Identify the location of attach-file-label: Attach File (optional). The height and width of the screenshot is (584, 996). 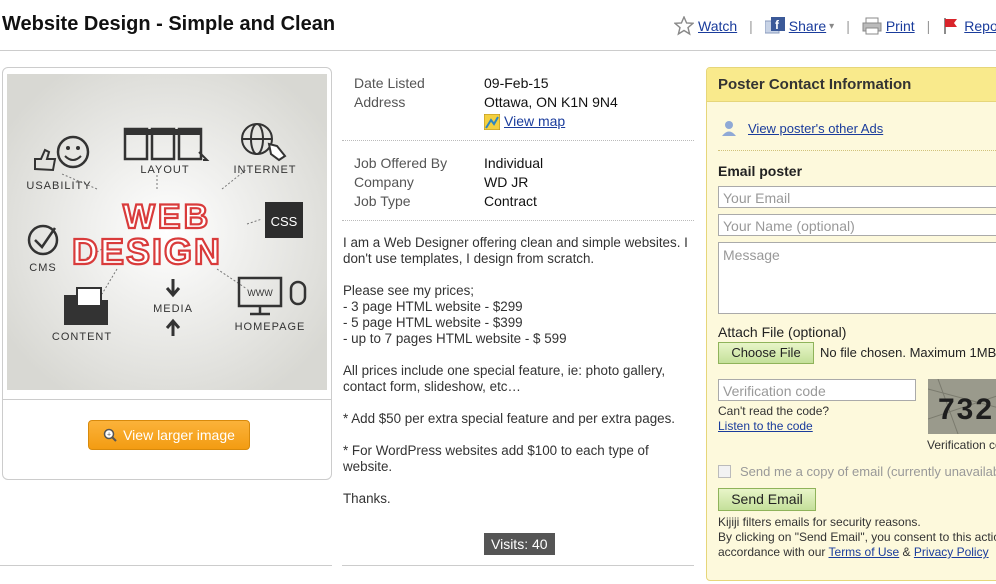
(782, 332).